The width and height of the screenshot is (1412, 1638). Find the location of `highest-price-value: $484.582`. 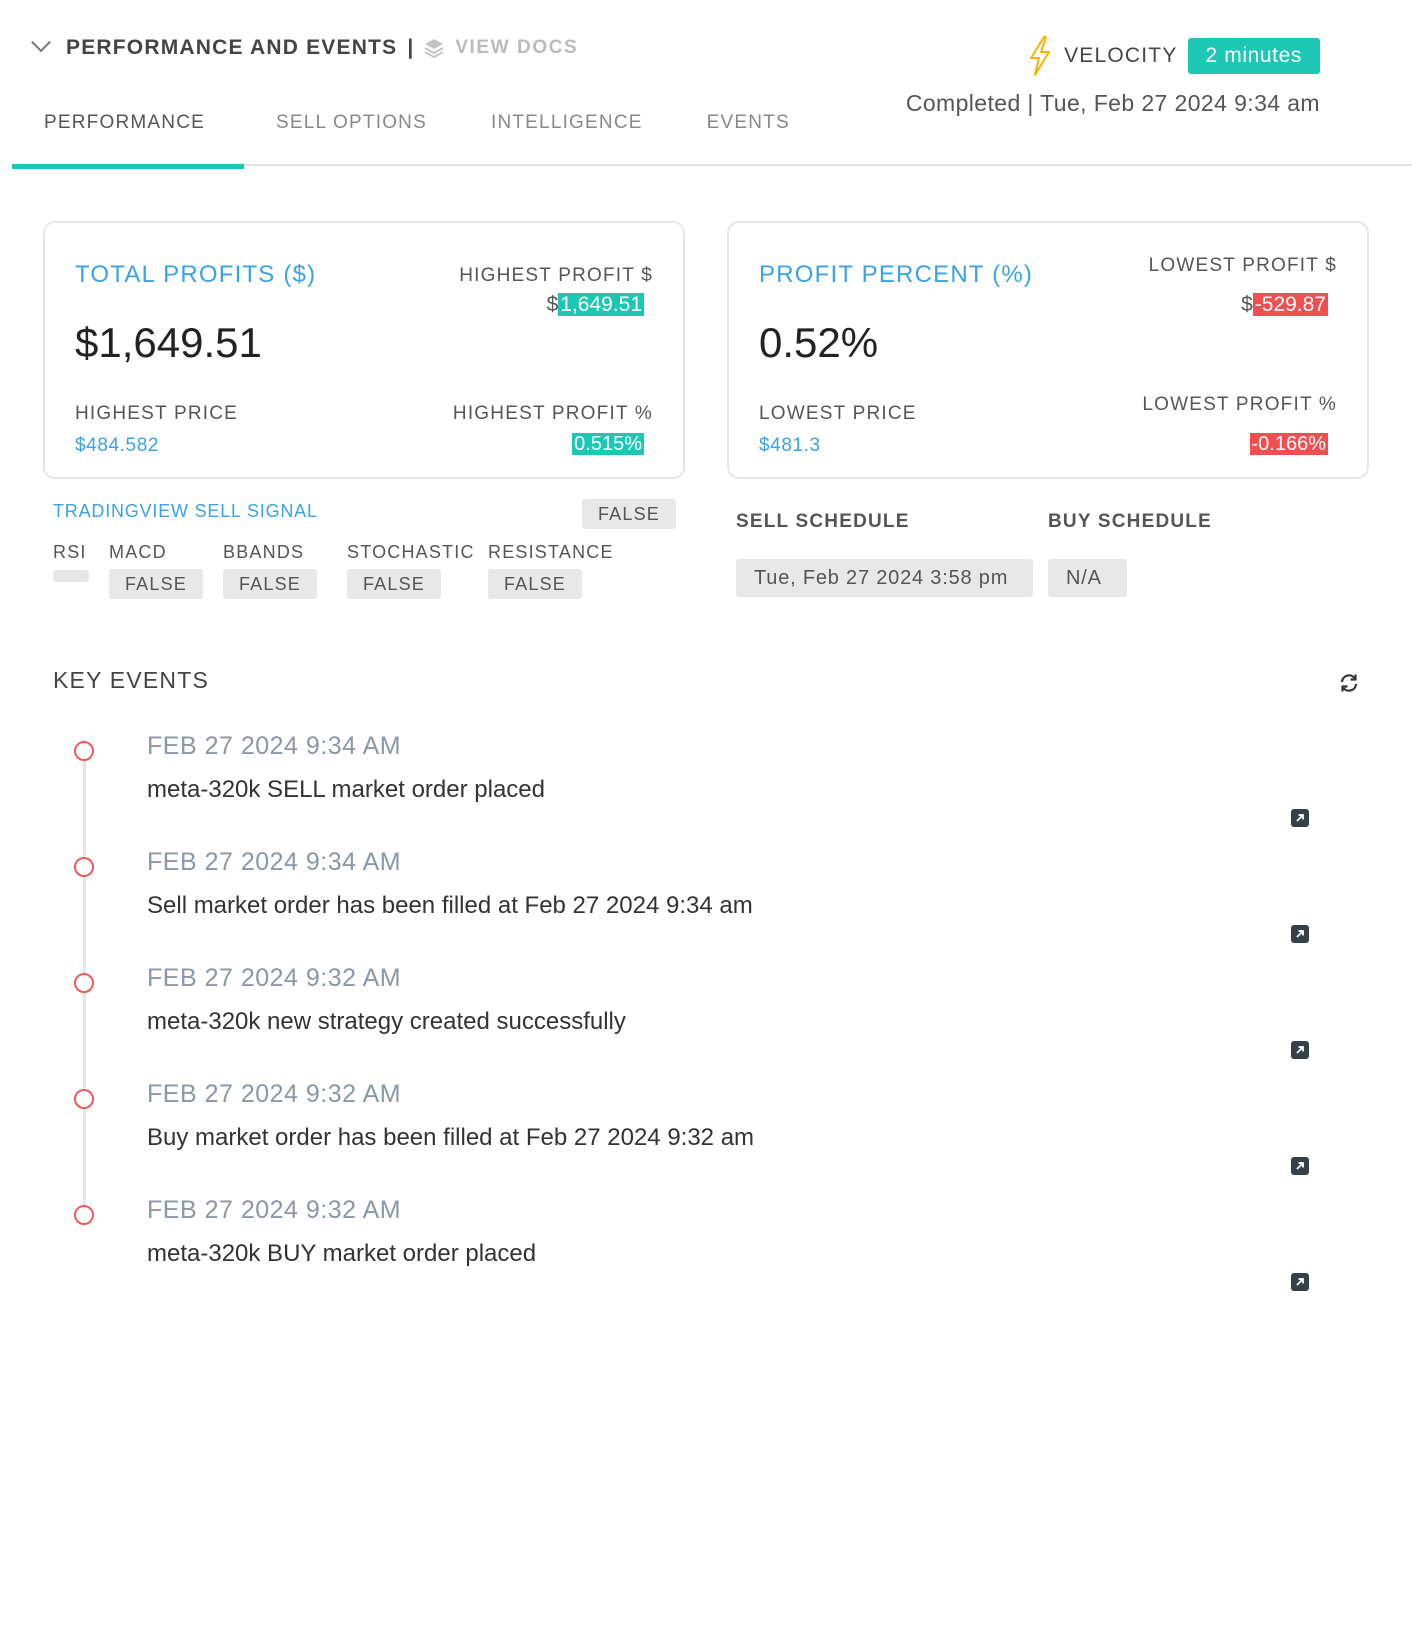

highest-price-value: $484.582 is located at coordinates (117, 445).